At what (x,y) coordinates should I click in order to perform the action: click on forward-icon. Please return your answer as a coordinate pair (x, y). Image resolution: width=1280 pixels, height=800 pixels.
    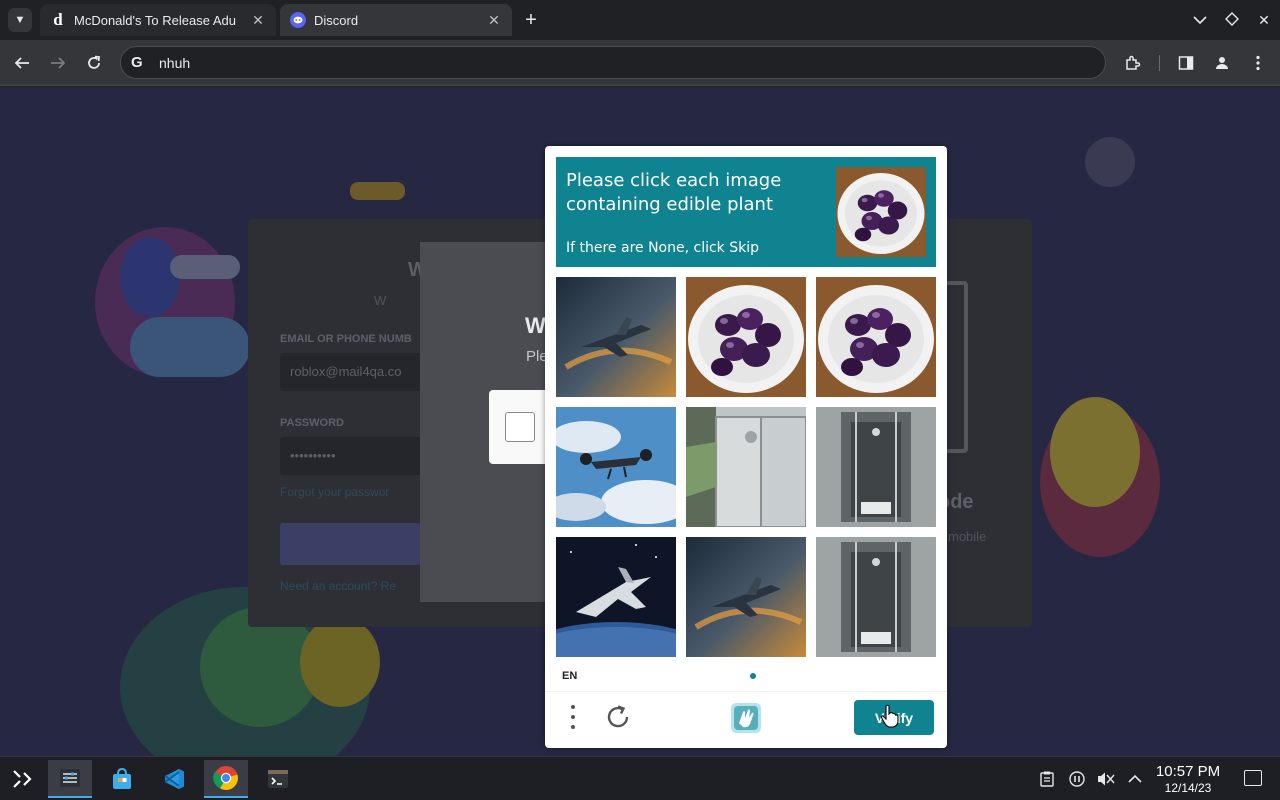
    Looking at the image, I should click on (58, 63).